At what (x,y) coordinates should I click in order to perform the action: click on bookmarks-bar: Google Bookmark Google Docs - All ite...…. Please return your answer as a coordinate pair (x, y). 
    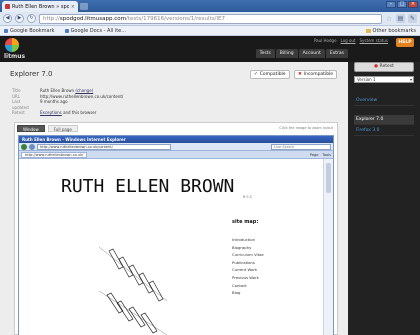
    Looking at the image, I should click on (210, 31).